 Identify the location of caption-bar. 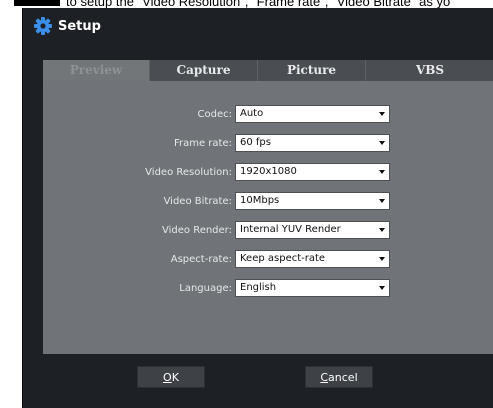
(37, 3).